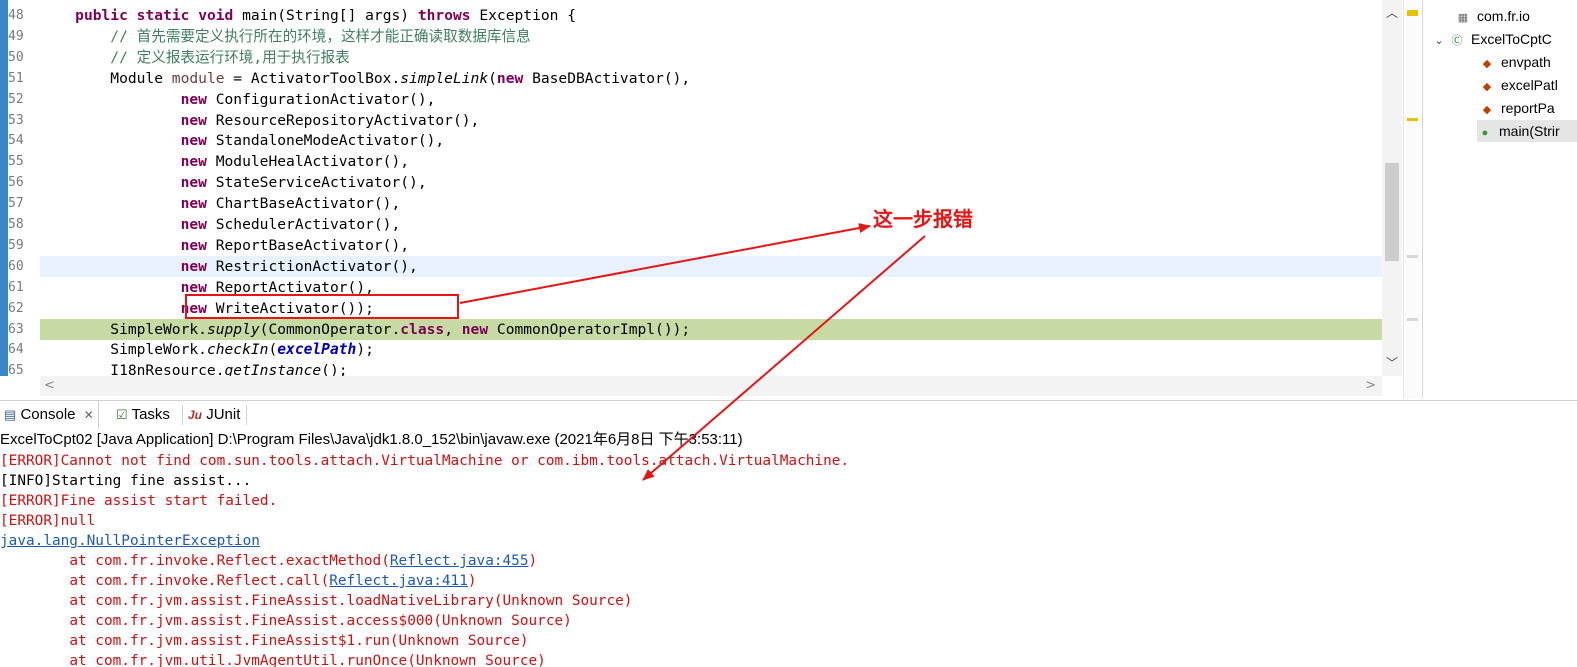  What do you see at coordinates (711, 386) in the screenshot?
I see `editor-horizontal-scrollbar: < >` at bounding box center [711, 386].